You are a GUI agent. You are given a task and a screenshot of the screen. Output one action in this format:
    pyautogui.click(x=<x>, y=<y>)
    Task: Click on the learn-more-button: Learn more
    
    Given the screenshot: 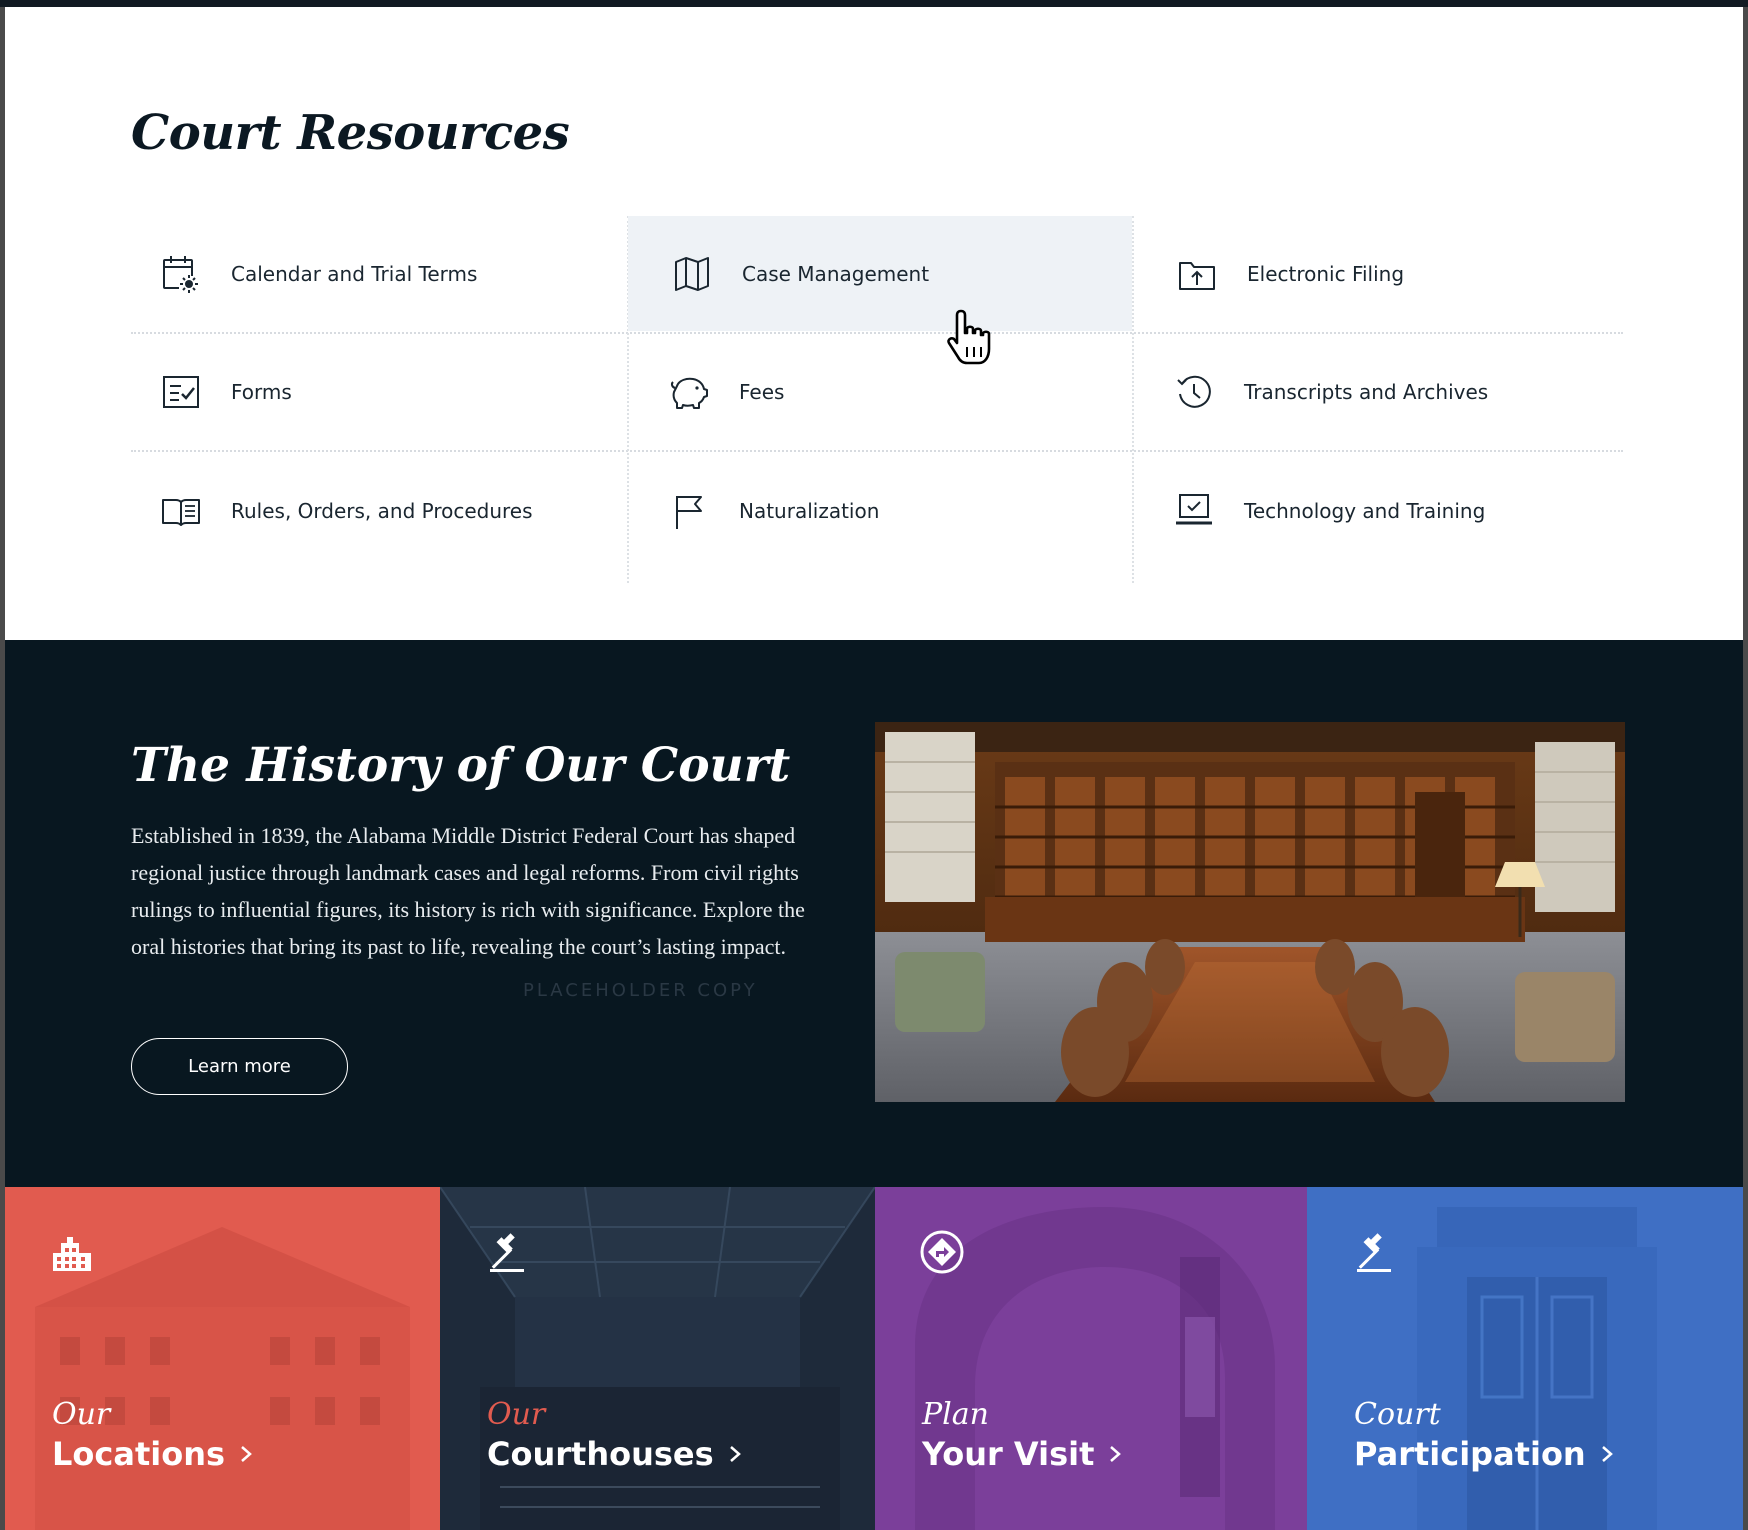 What is the action you would take?
    pyautogui.click(x=239, y=1066)
    